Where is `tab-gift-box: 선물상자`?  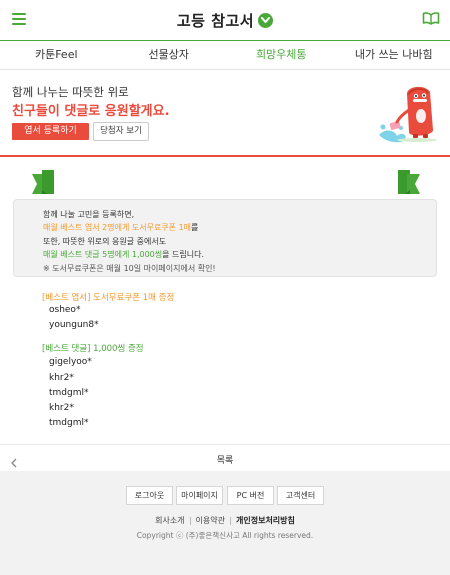
tab-gift-box: 선물상자 is located at coordinates (169, 55).